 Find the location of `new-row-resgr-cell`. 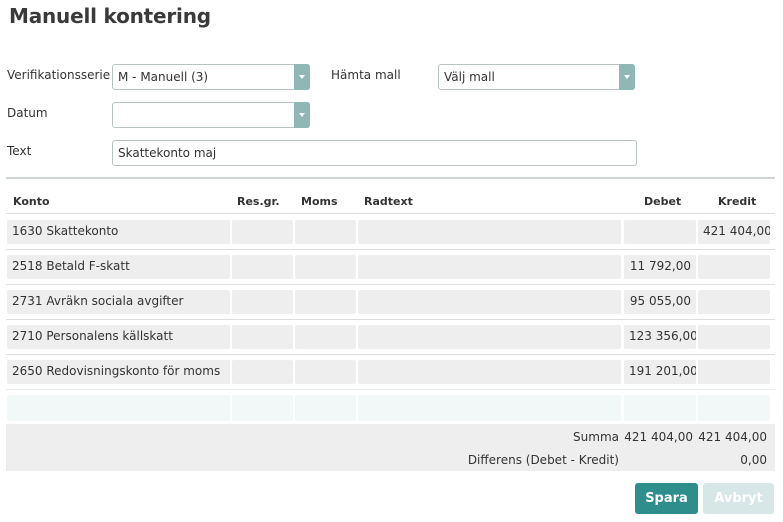

new-row-resgr-cell is located at coordinates (262, 408).